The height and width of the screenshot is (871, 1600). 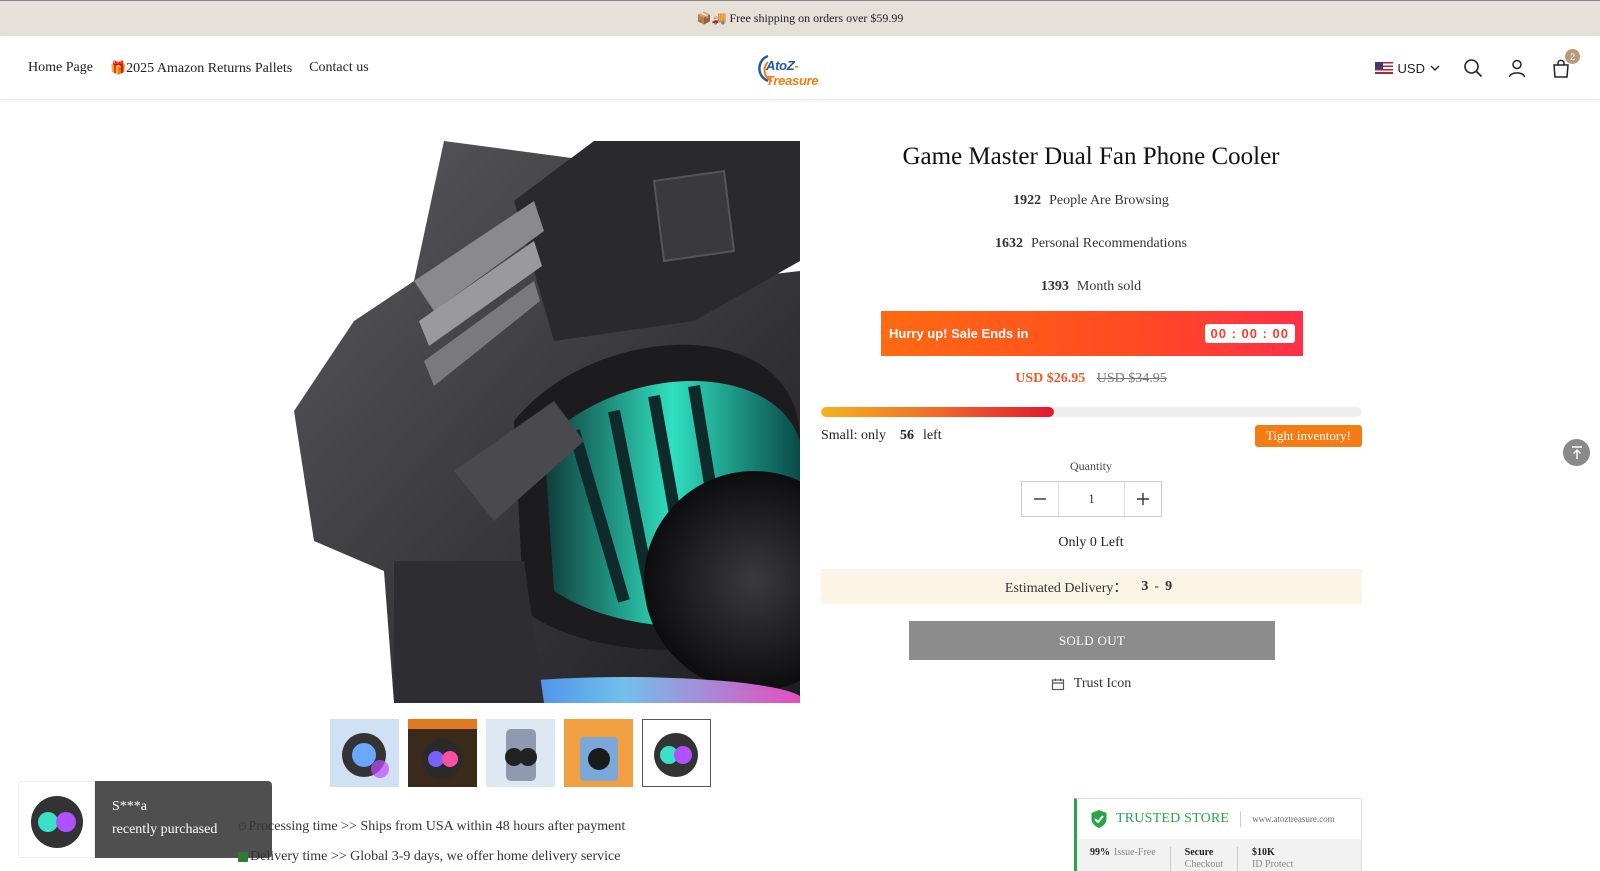 I want to click on shipping-truck-icon: 📦🚚, so click(x=711, y=18).